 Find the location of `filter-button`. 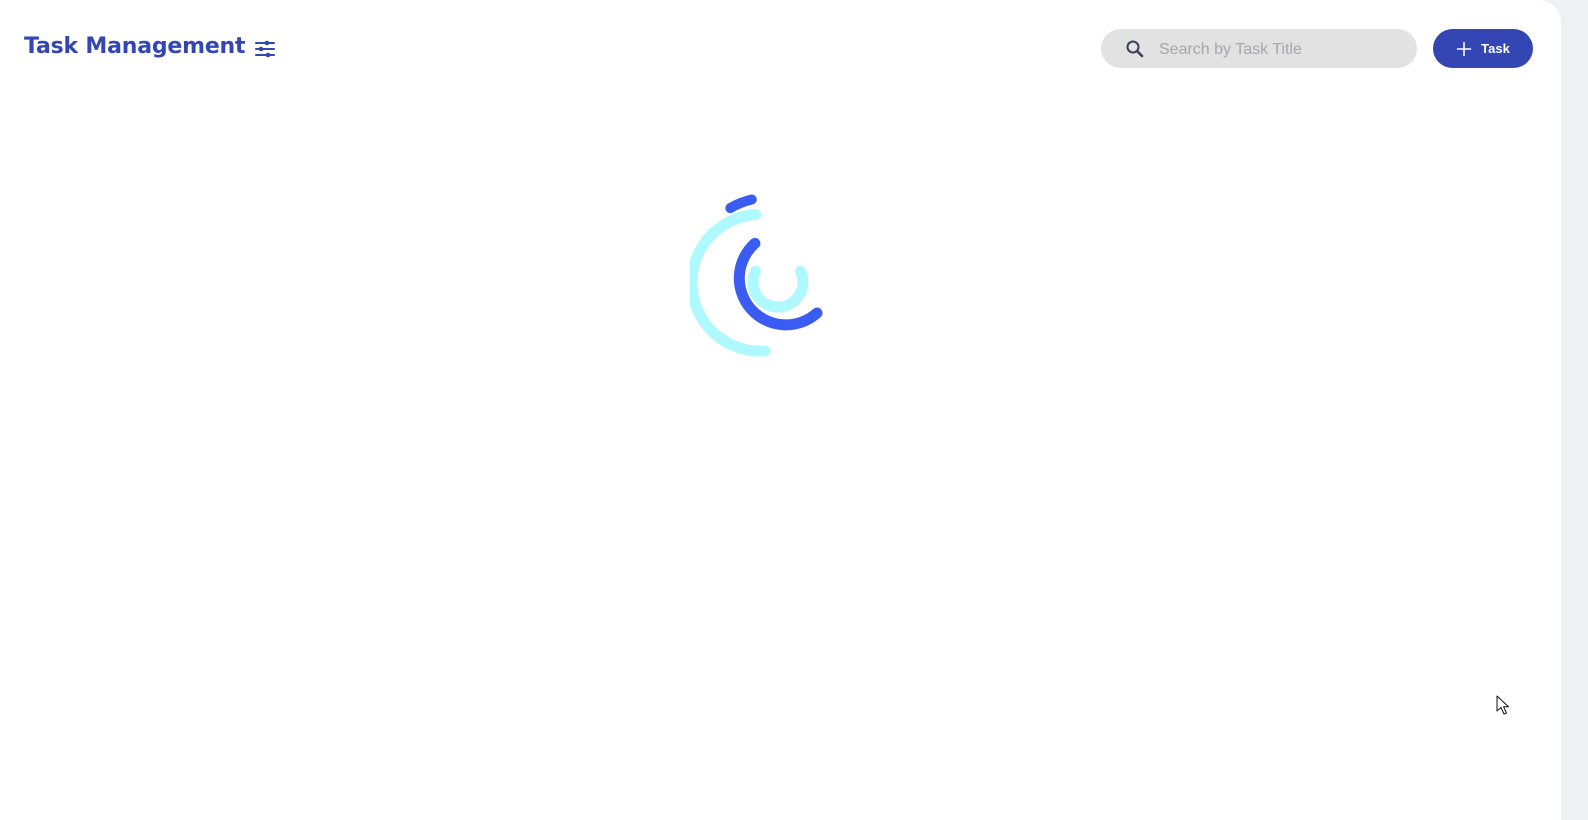

filter-button is located at coordinates (265, 49).